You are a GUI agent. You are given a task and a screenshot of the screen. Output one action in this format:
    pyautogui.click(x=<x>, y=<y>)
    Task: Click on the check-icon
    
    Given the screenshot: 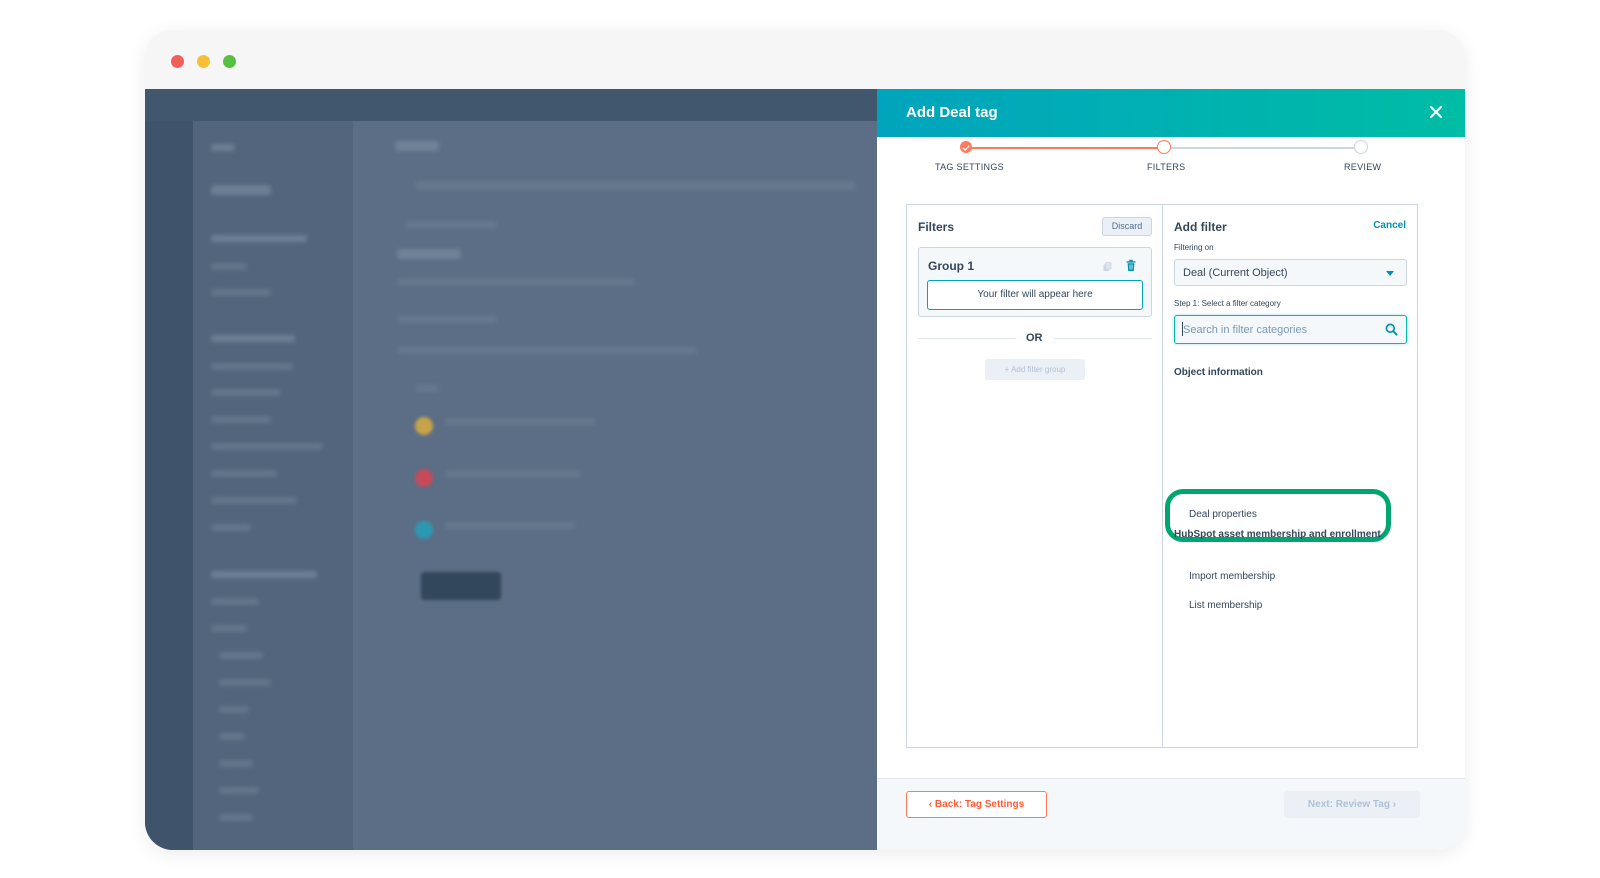 What is the action you would take?
    pyautogui.click(x=966, y=148)
    